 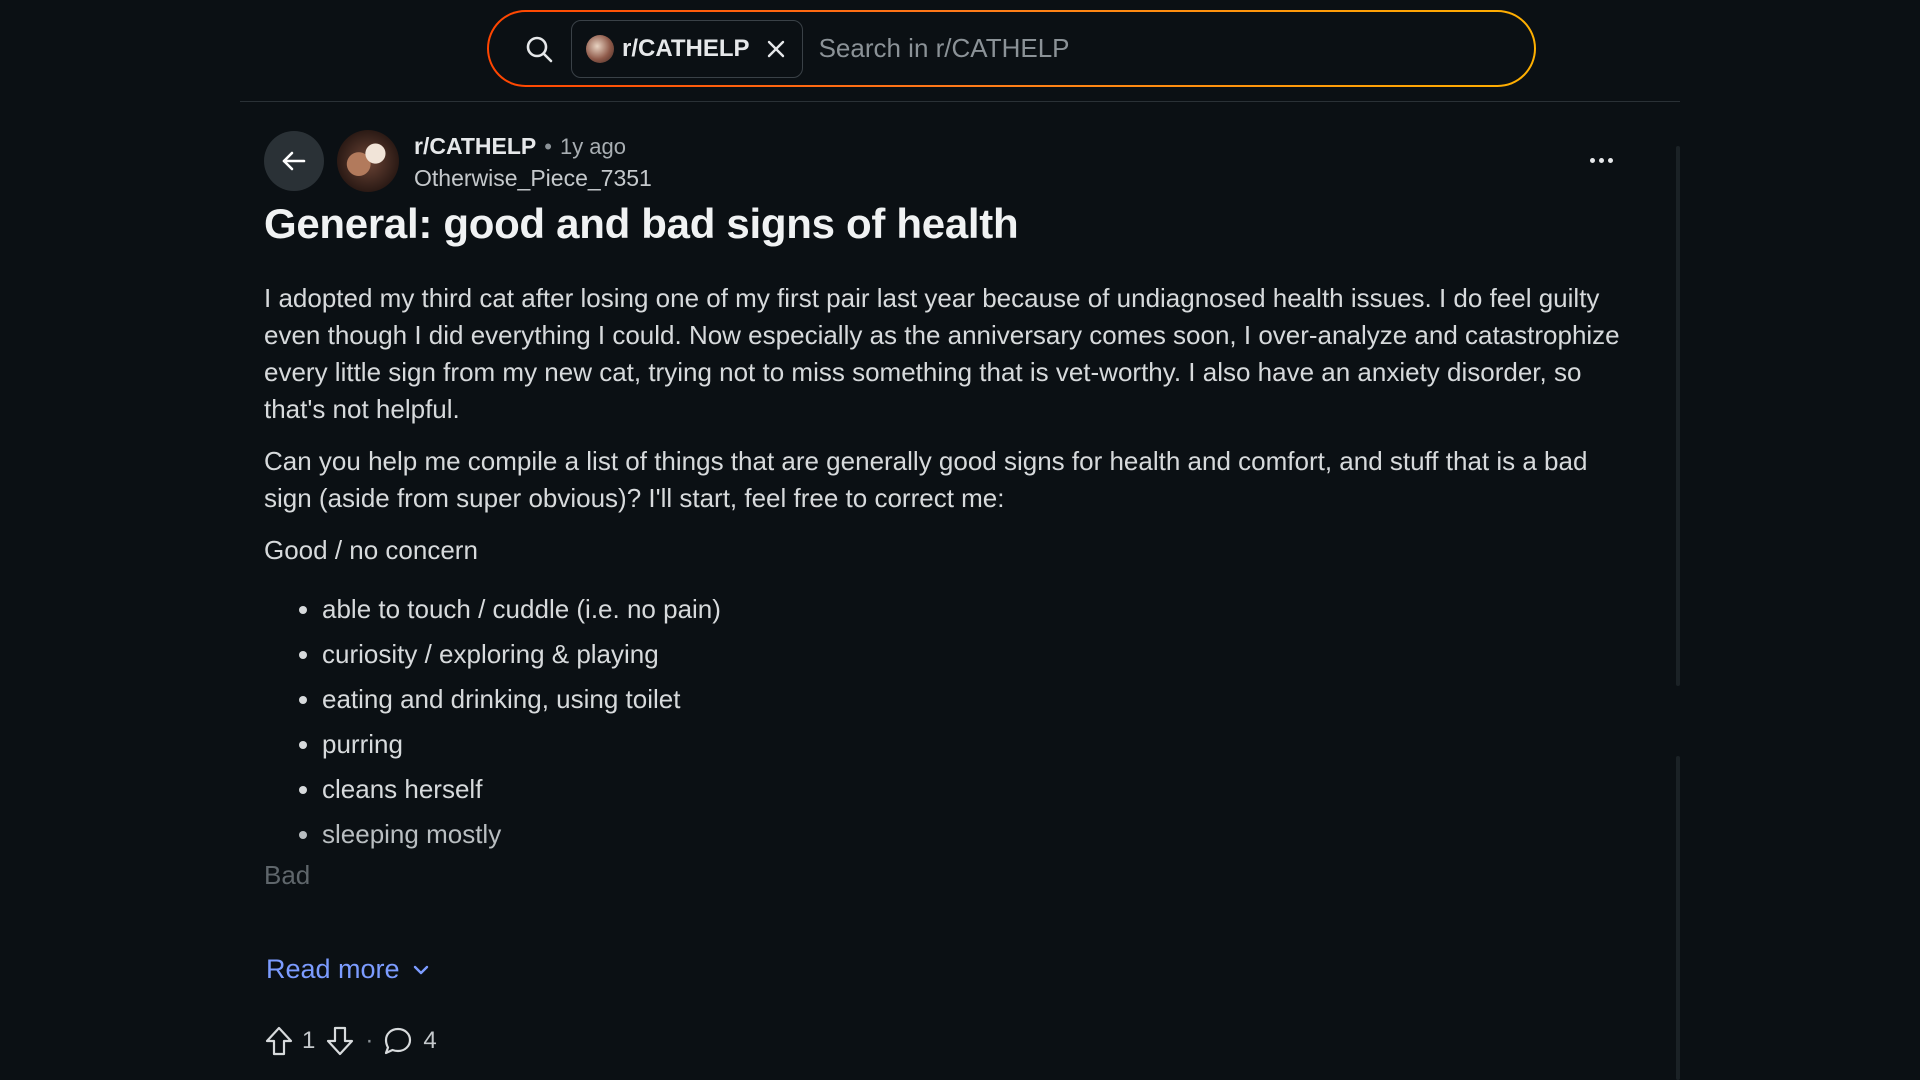 What do you see at coordinates (593, 146) in the screenshot?
I see `post-age: 1y ago` at bounding box center [593, 146].